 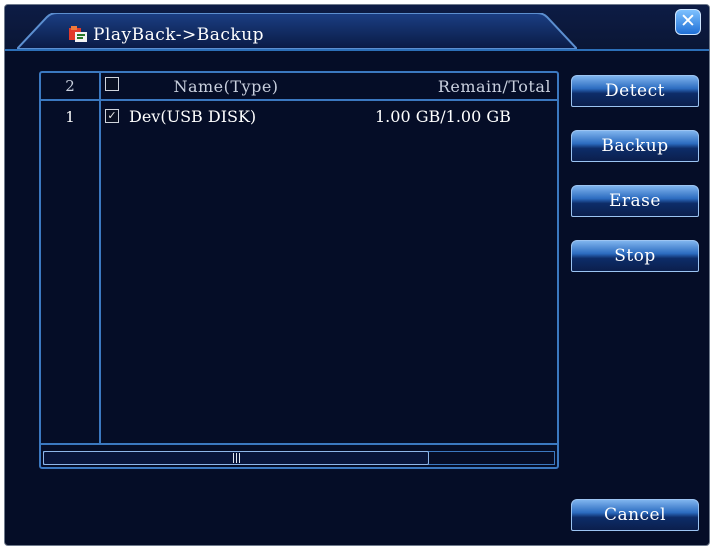 What do you see at coordinates (299, 100) in the screenshot?
I see `header-divider` at bounding box center [299, 100].